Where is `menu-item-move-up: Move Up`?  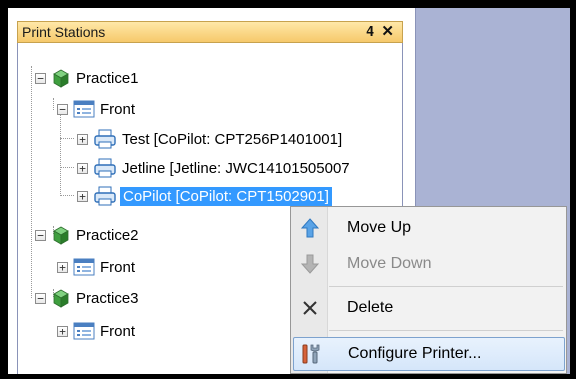
menu-item-move-up: Move Up is located at coordinates (429, 228).